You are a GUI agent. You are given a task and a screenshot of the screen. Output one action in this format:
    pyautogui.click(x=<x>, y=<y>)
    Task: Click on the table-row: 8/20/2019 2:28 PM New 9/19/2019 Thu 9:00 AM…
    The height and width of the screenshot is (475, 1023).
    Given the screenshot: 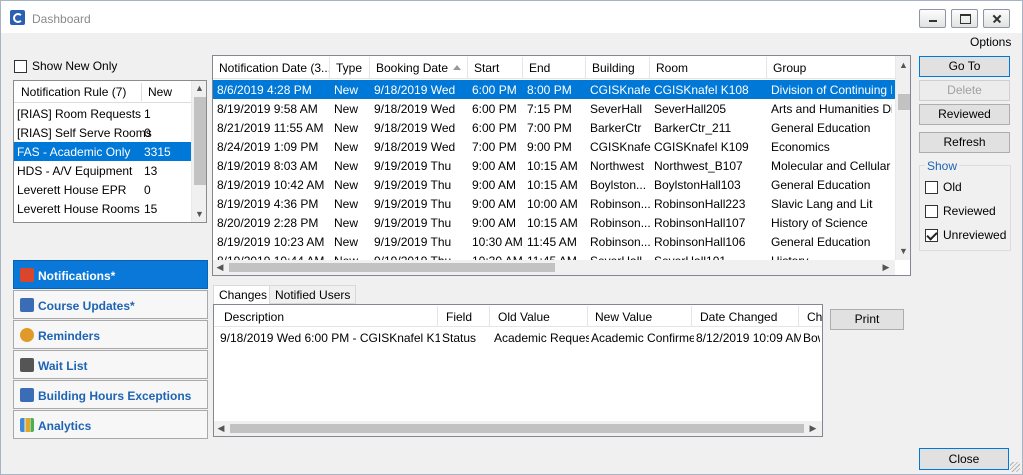 What is the action you would take?
    pyautogui.click(x=554, y=222)
    